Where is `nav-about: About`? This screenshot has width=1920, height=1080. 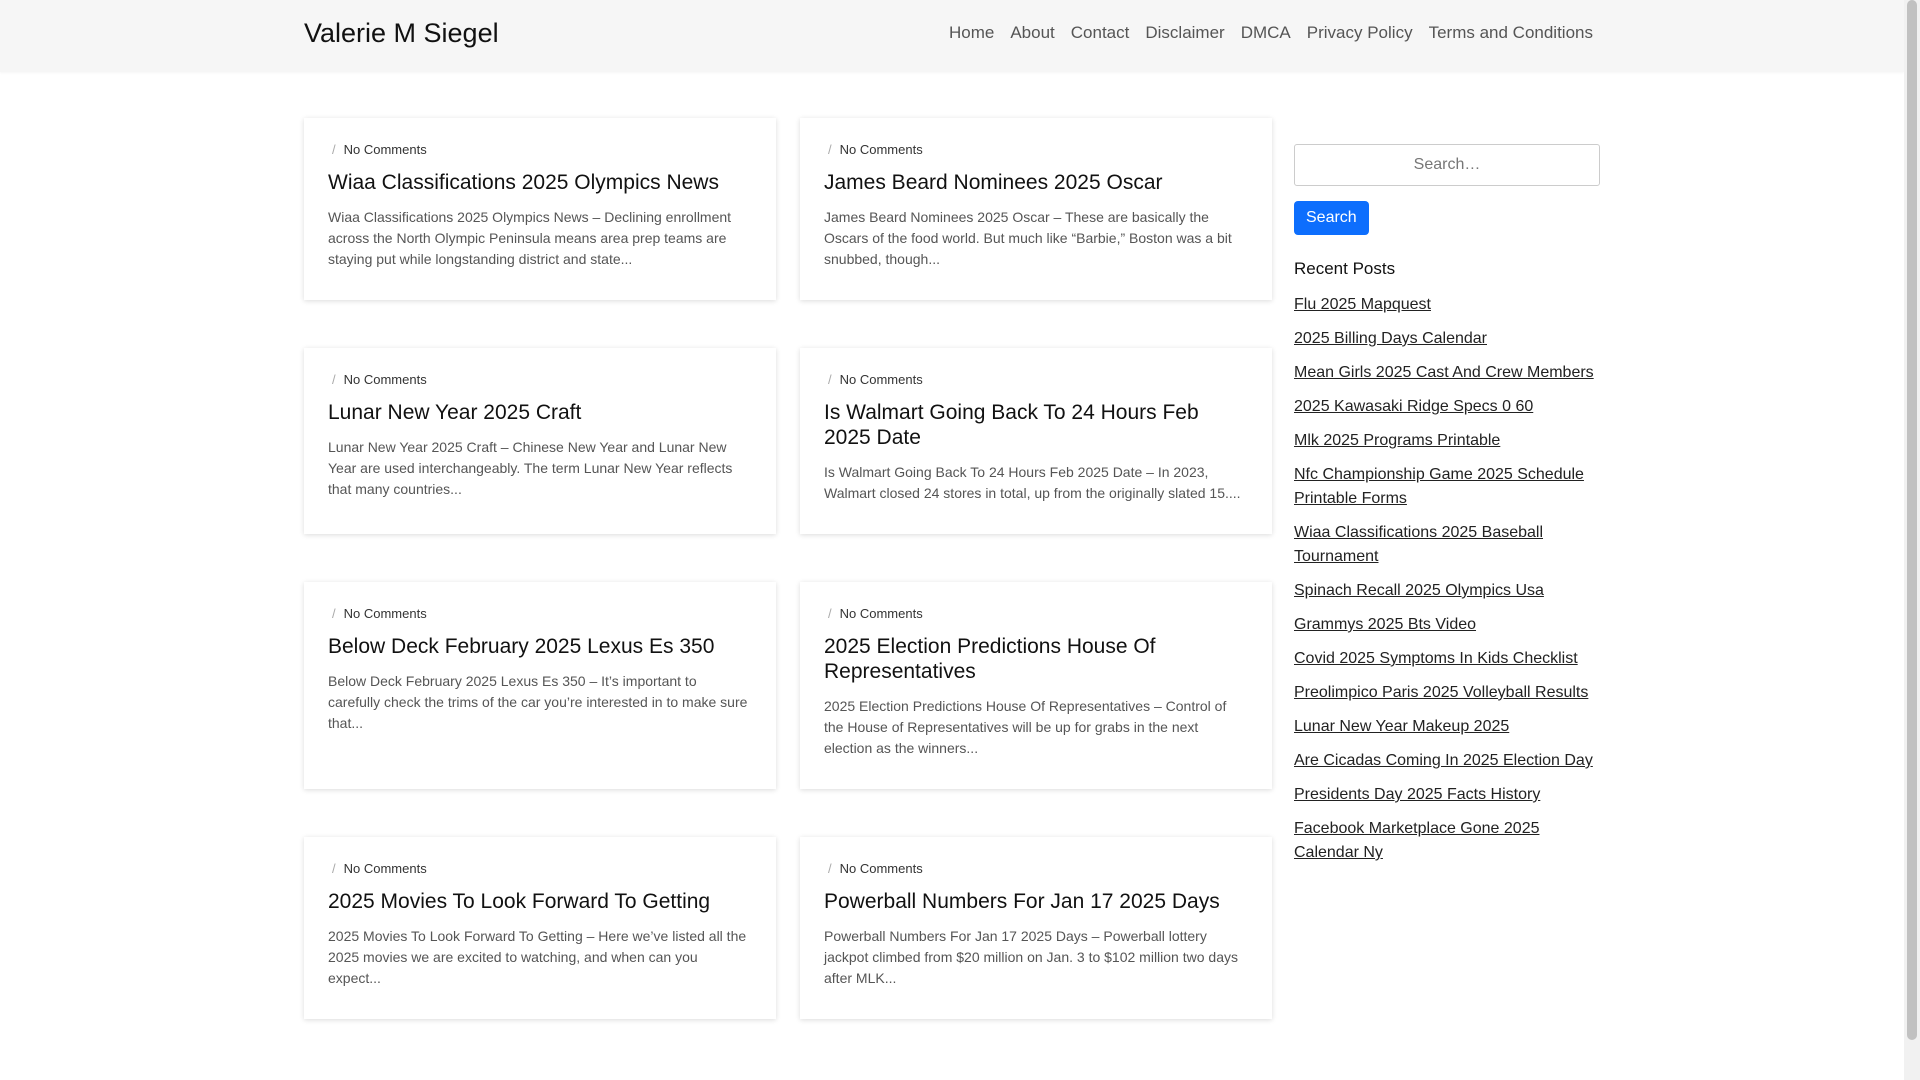
nav-about: About is located at coordinates (1032, 33).